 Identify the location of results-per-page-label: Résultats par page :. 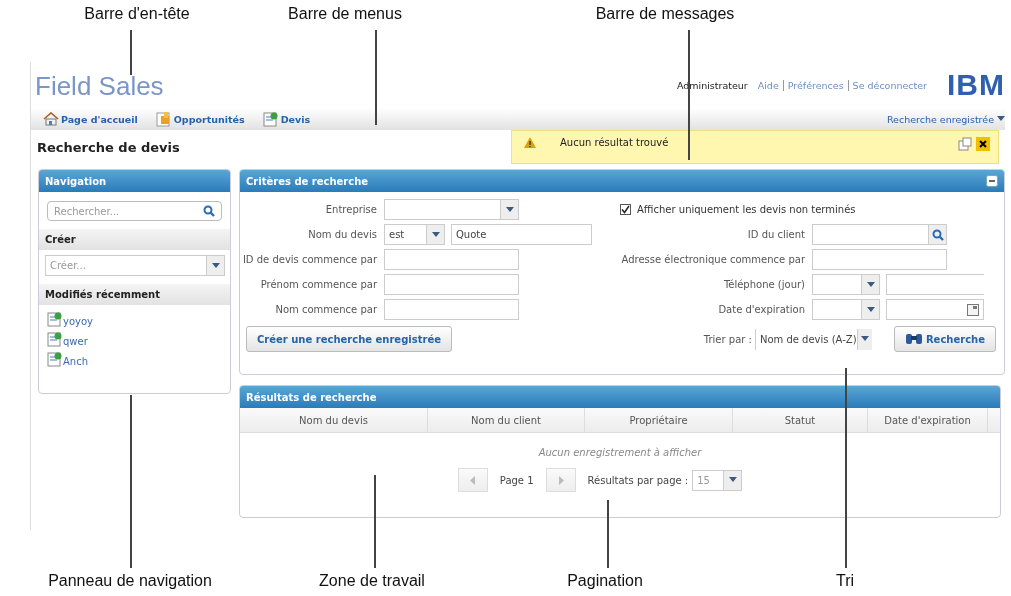
(638, 480).